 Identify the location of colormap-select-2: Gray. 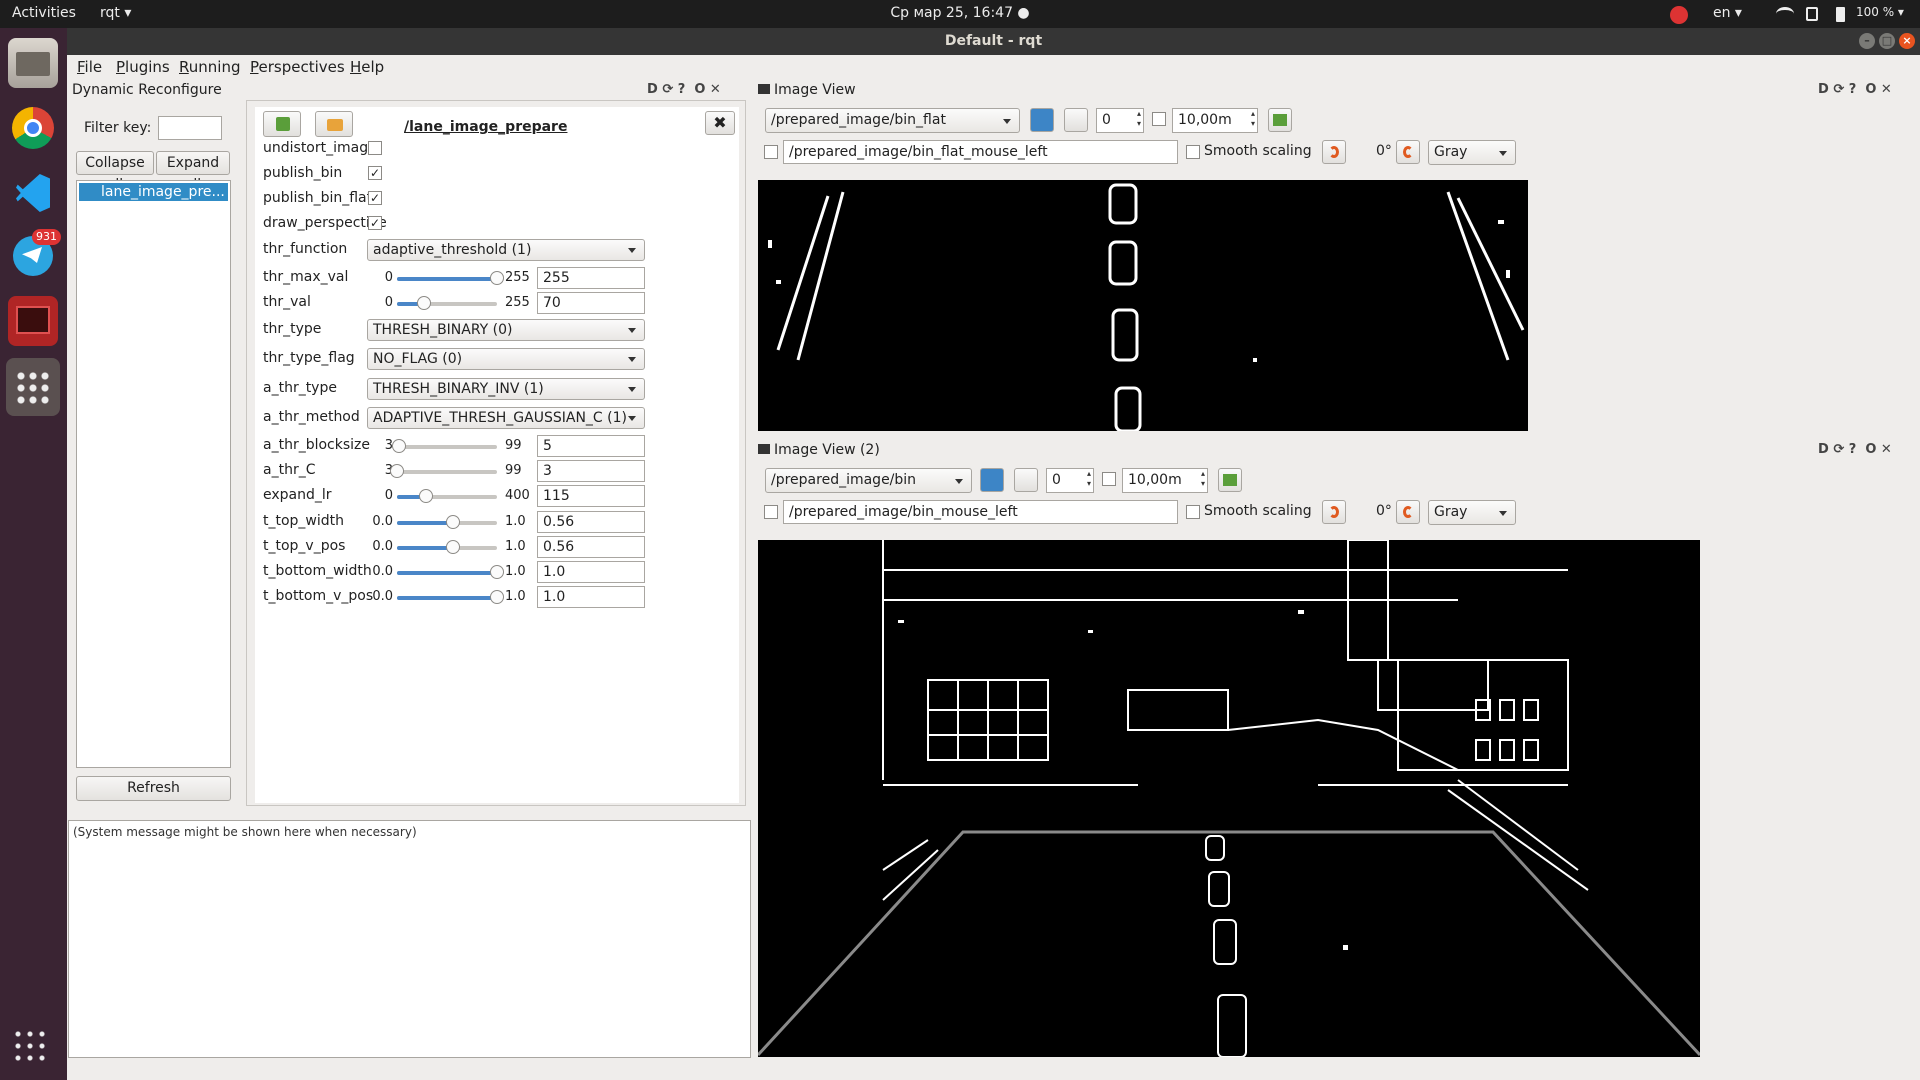
(1472, 512).